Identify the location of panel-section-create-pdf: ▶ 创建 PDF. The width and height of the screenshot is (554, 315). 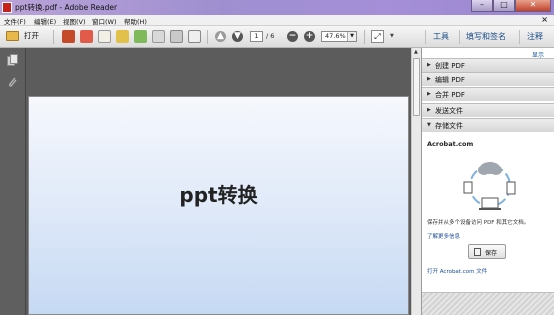
(488, 65).